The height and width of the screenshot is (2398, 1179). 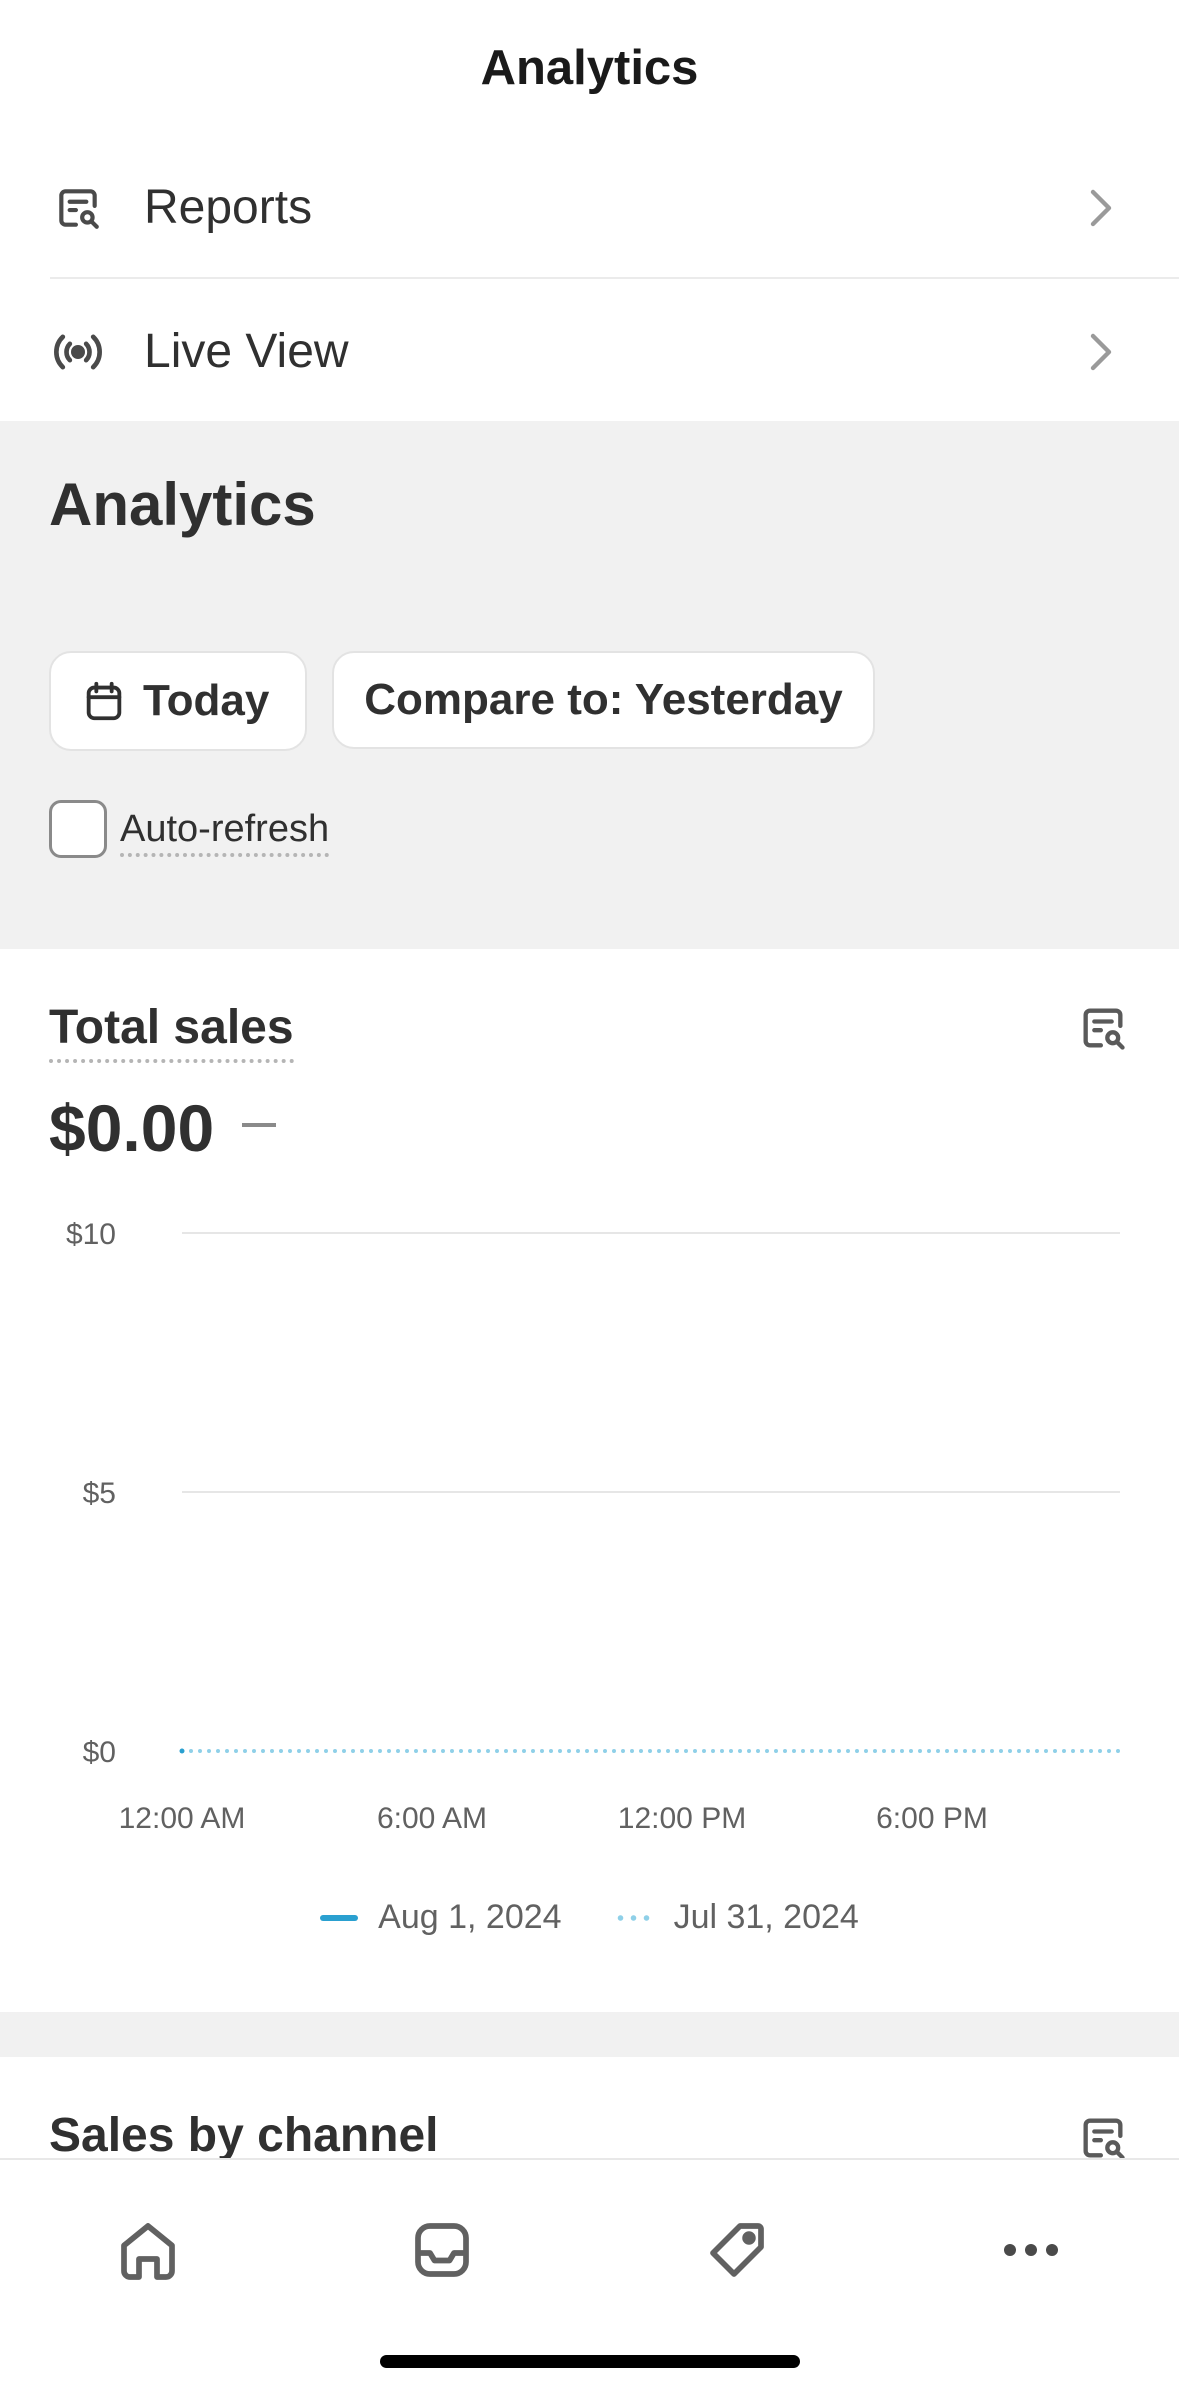 What do you see at coordinates (470, 1917) in the screenshot?
I see `legend-label: Aug 1, 2024` at bounding box center [470, 1917].